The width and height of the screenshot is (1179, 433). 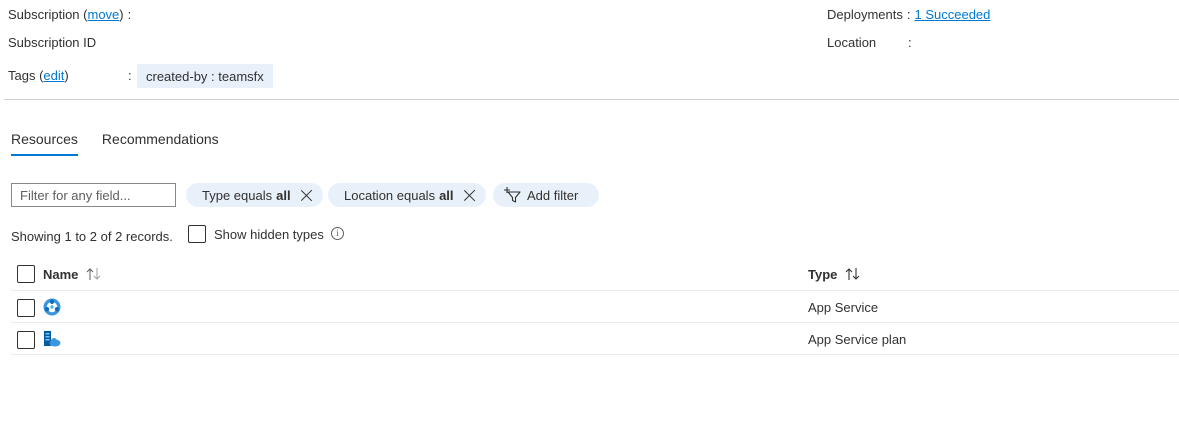 What do you see at coordinates (595, 339) in the screenshot?
I see `table-row: App Service plan` at bounding box center [595, 339].